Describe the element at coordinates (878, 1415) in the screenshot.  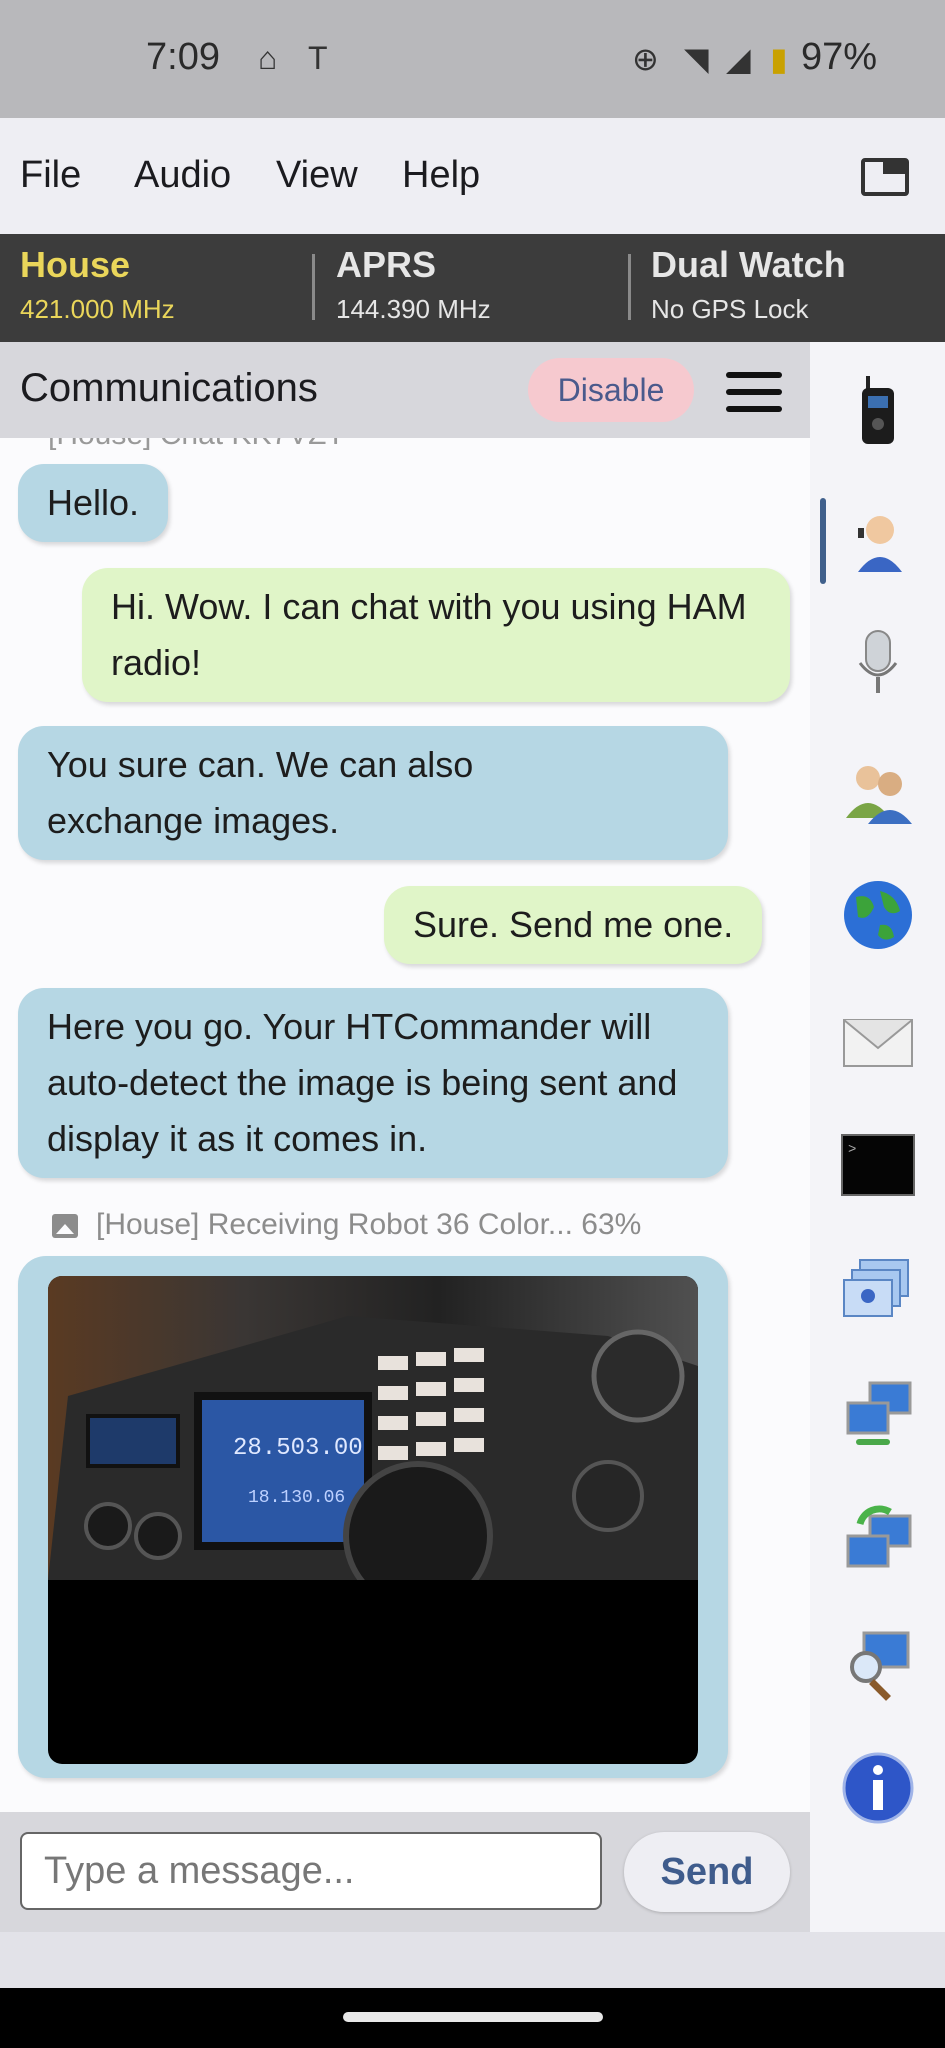
I see `network-icon` at that location.